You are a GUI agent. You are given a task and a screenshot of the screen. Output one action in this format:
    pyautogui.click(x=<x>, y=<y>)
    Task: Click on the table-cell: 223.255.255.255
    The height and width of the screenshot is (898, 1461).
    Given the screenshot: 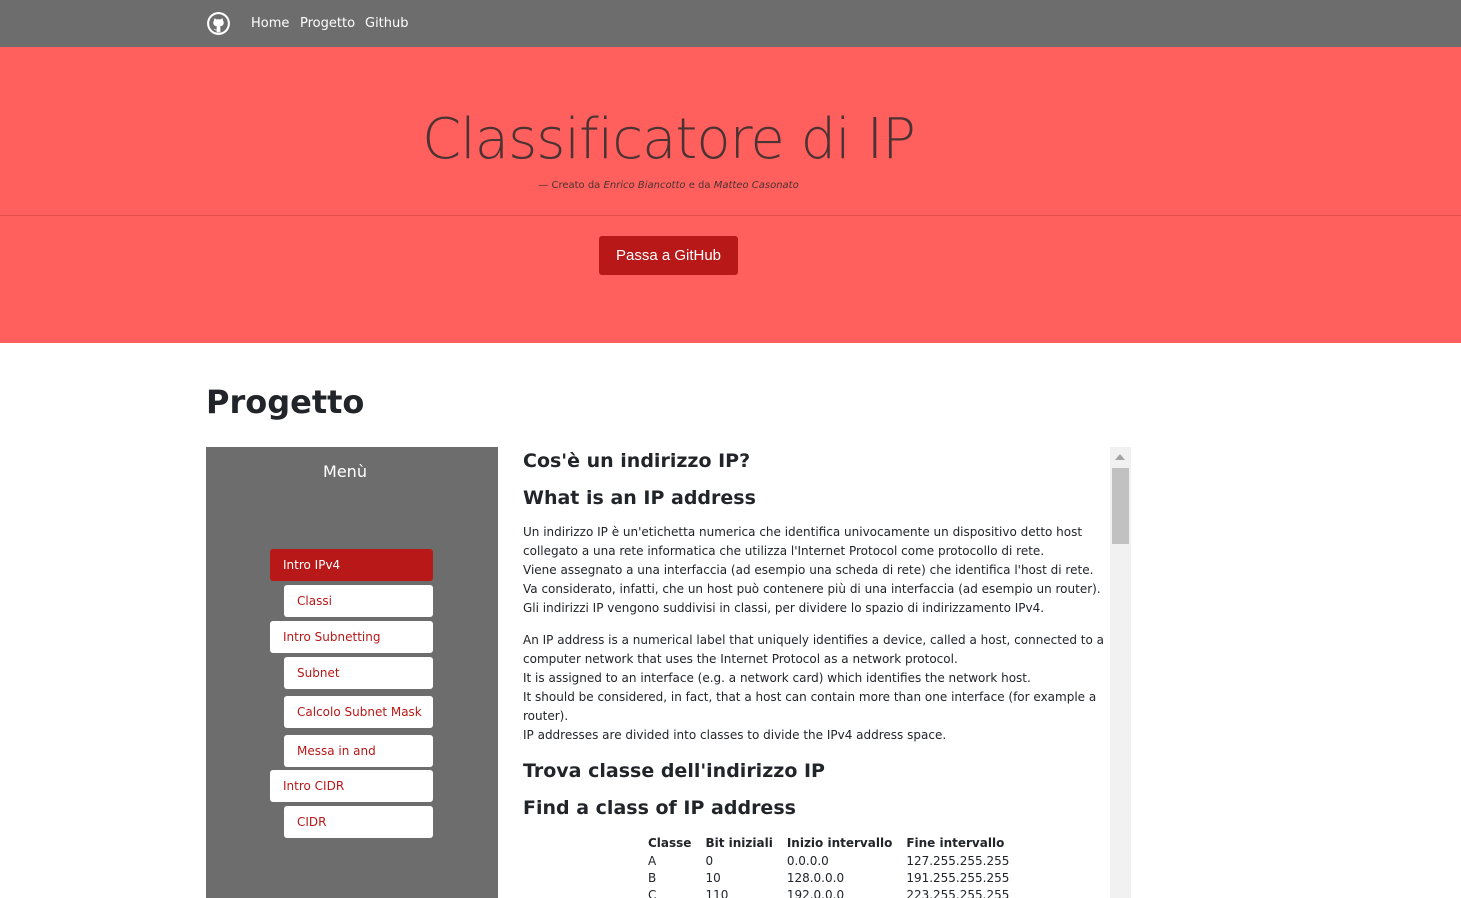 What is the action you would take?
    pyautogui.click(x=958, y=892)
    